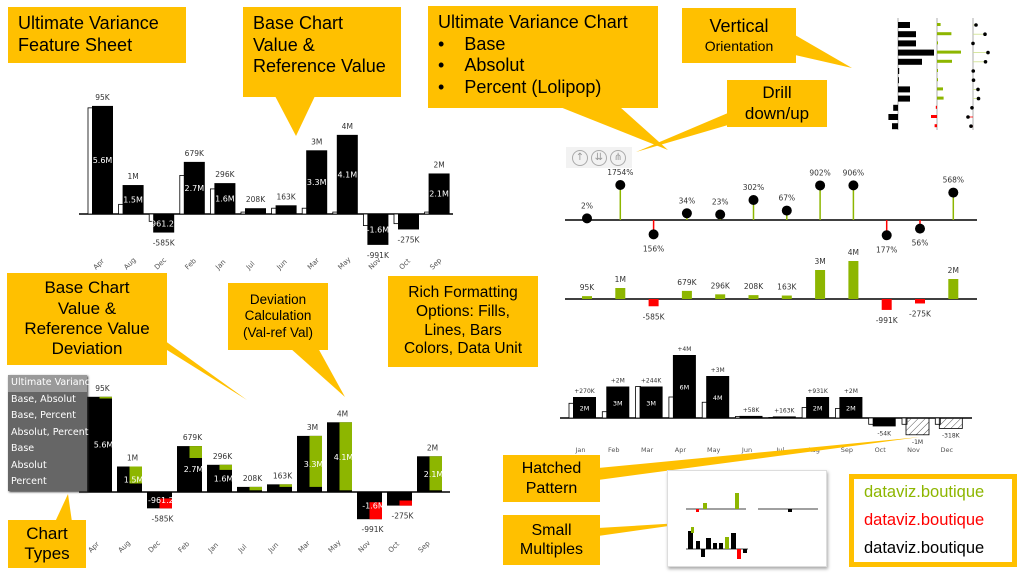 The image size is (1024, 574). What do you see at coordinates (580, 157) in the screenshot?
I see `drill-up-icon: ↑` at bounding box center [580, 157].